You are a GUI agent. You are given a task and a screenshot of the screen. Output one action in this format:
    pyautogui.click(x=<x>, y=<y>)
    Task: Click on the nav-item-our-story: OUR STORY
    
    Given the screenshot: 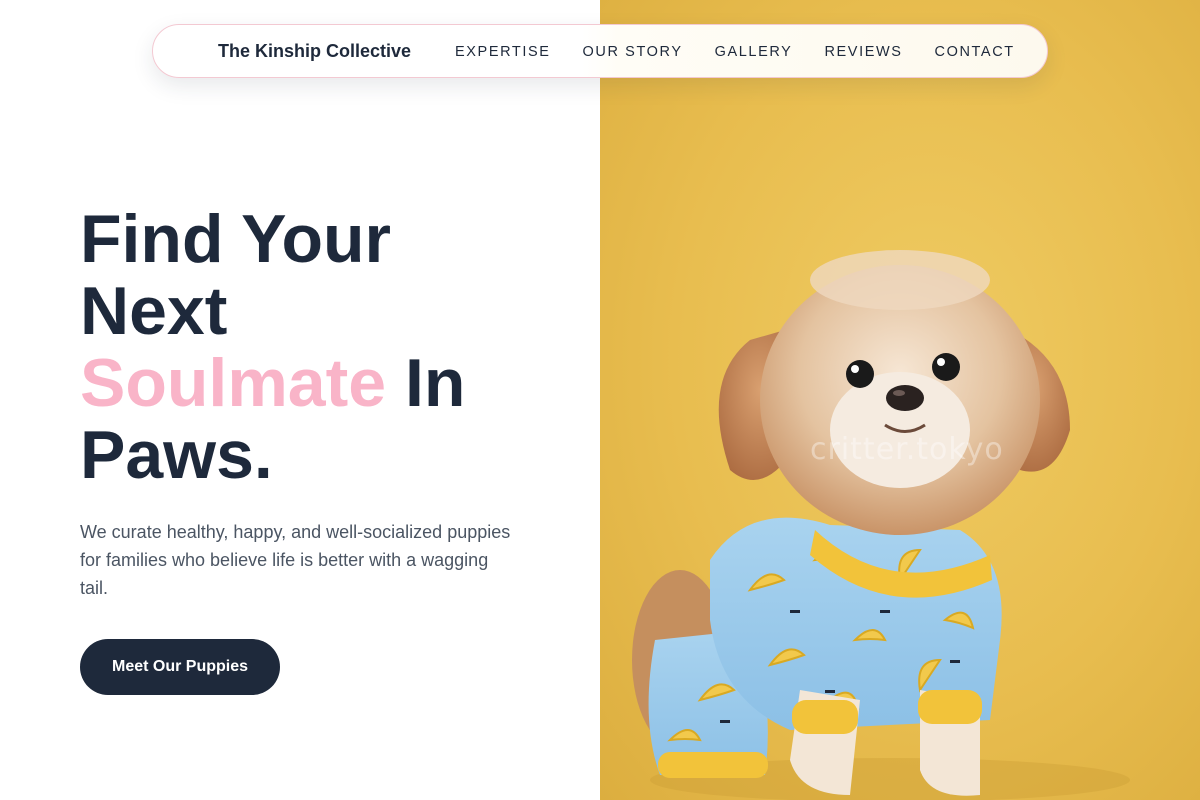 What is the action you would take?
    pyautogui.click(x=633, y=52)
    